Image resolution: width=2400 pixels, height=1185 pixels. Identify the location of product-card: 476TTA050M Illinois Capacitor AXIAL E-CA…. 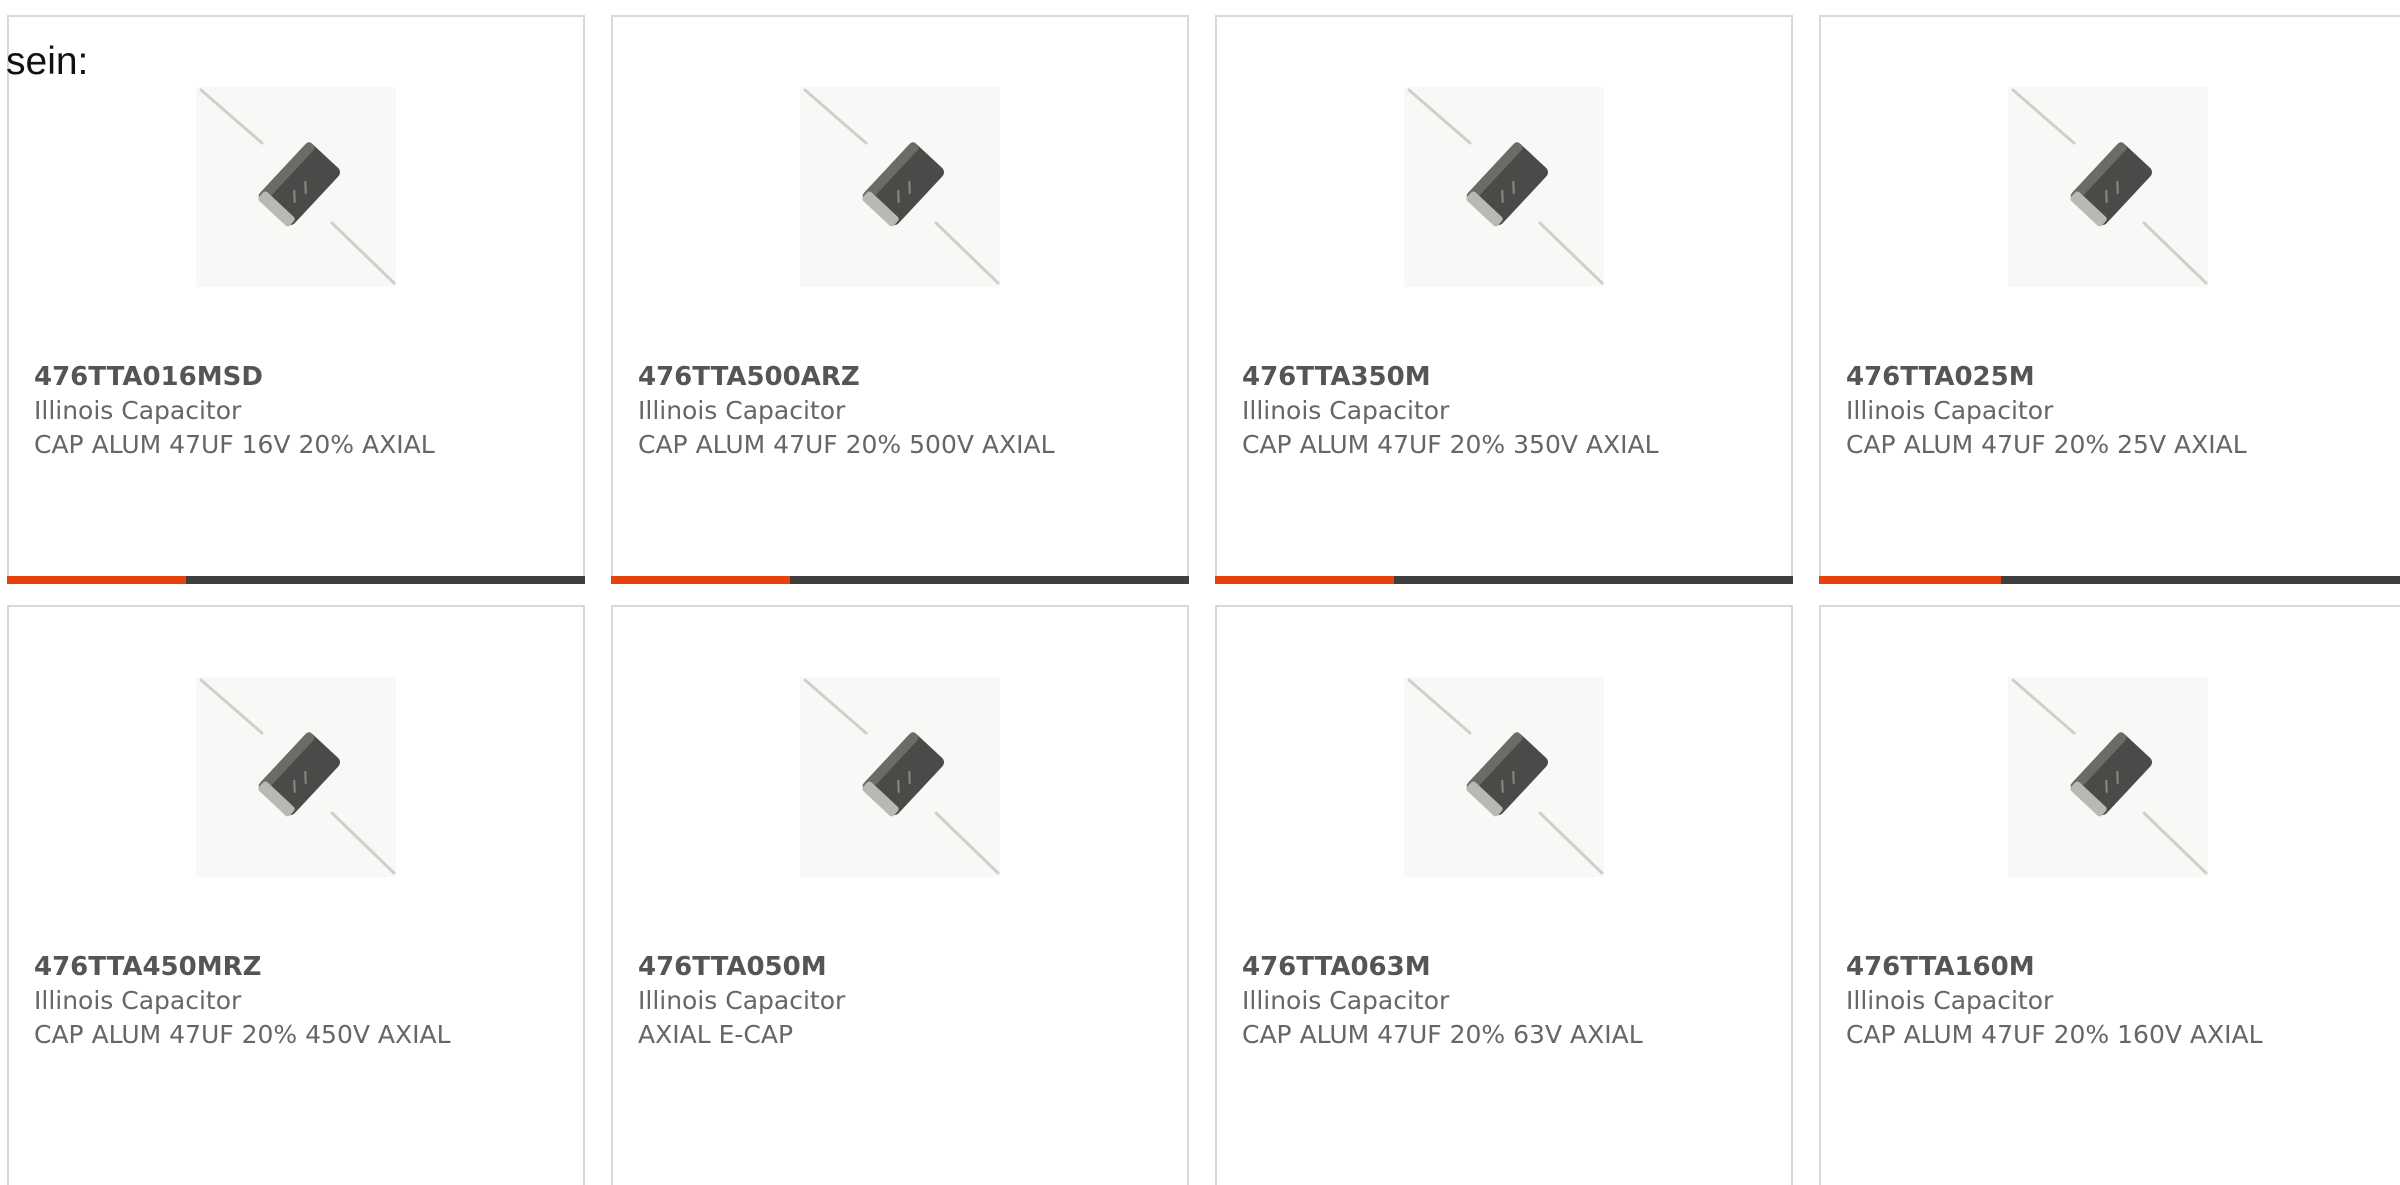
(900, 895).